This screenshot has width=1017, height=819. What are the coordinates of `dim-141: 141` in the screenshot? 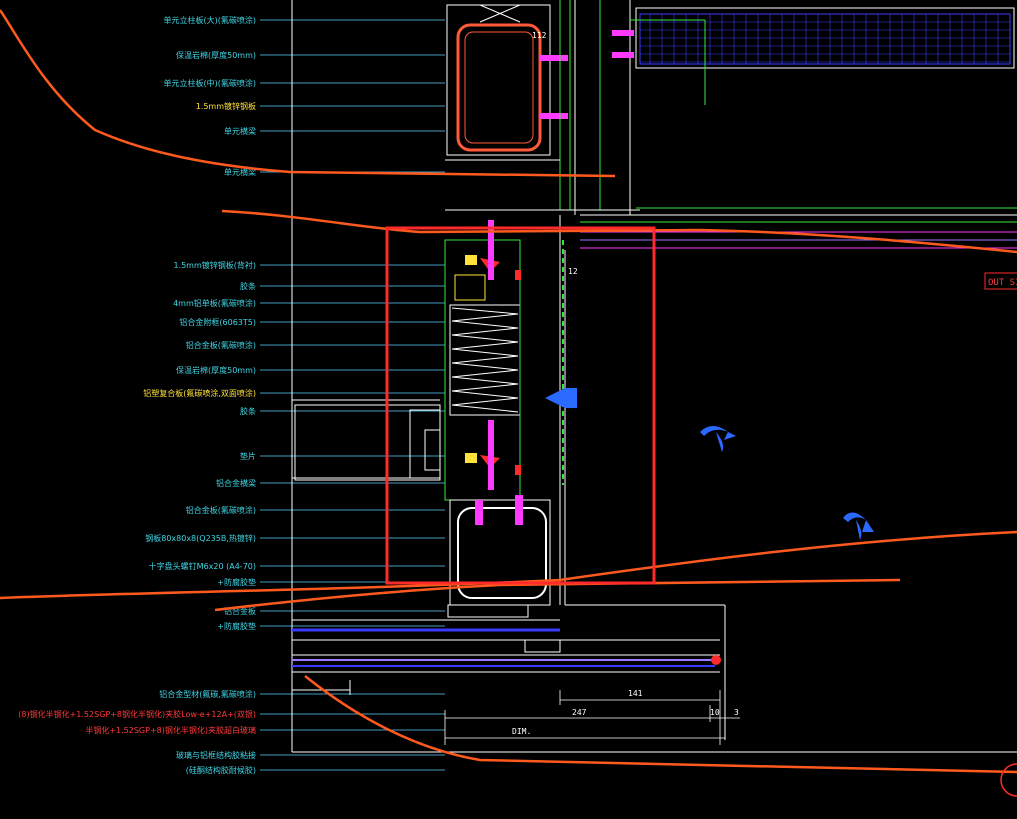 It's located at (635, 693).